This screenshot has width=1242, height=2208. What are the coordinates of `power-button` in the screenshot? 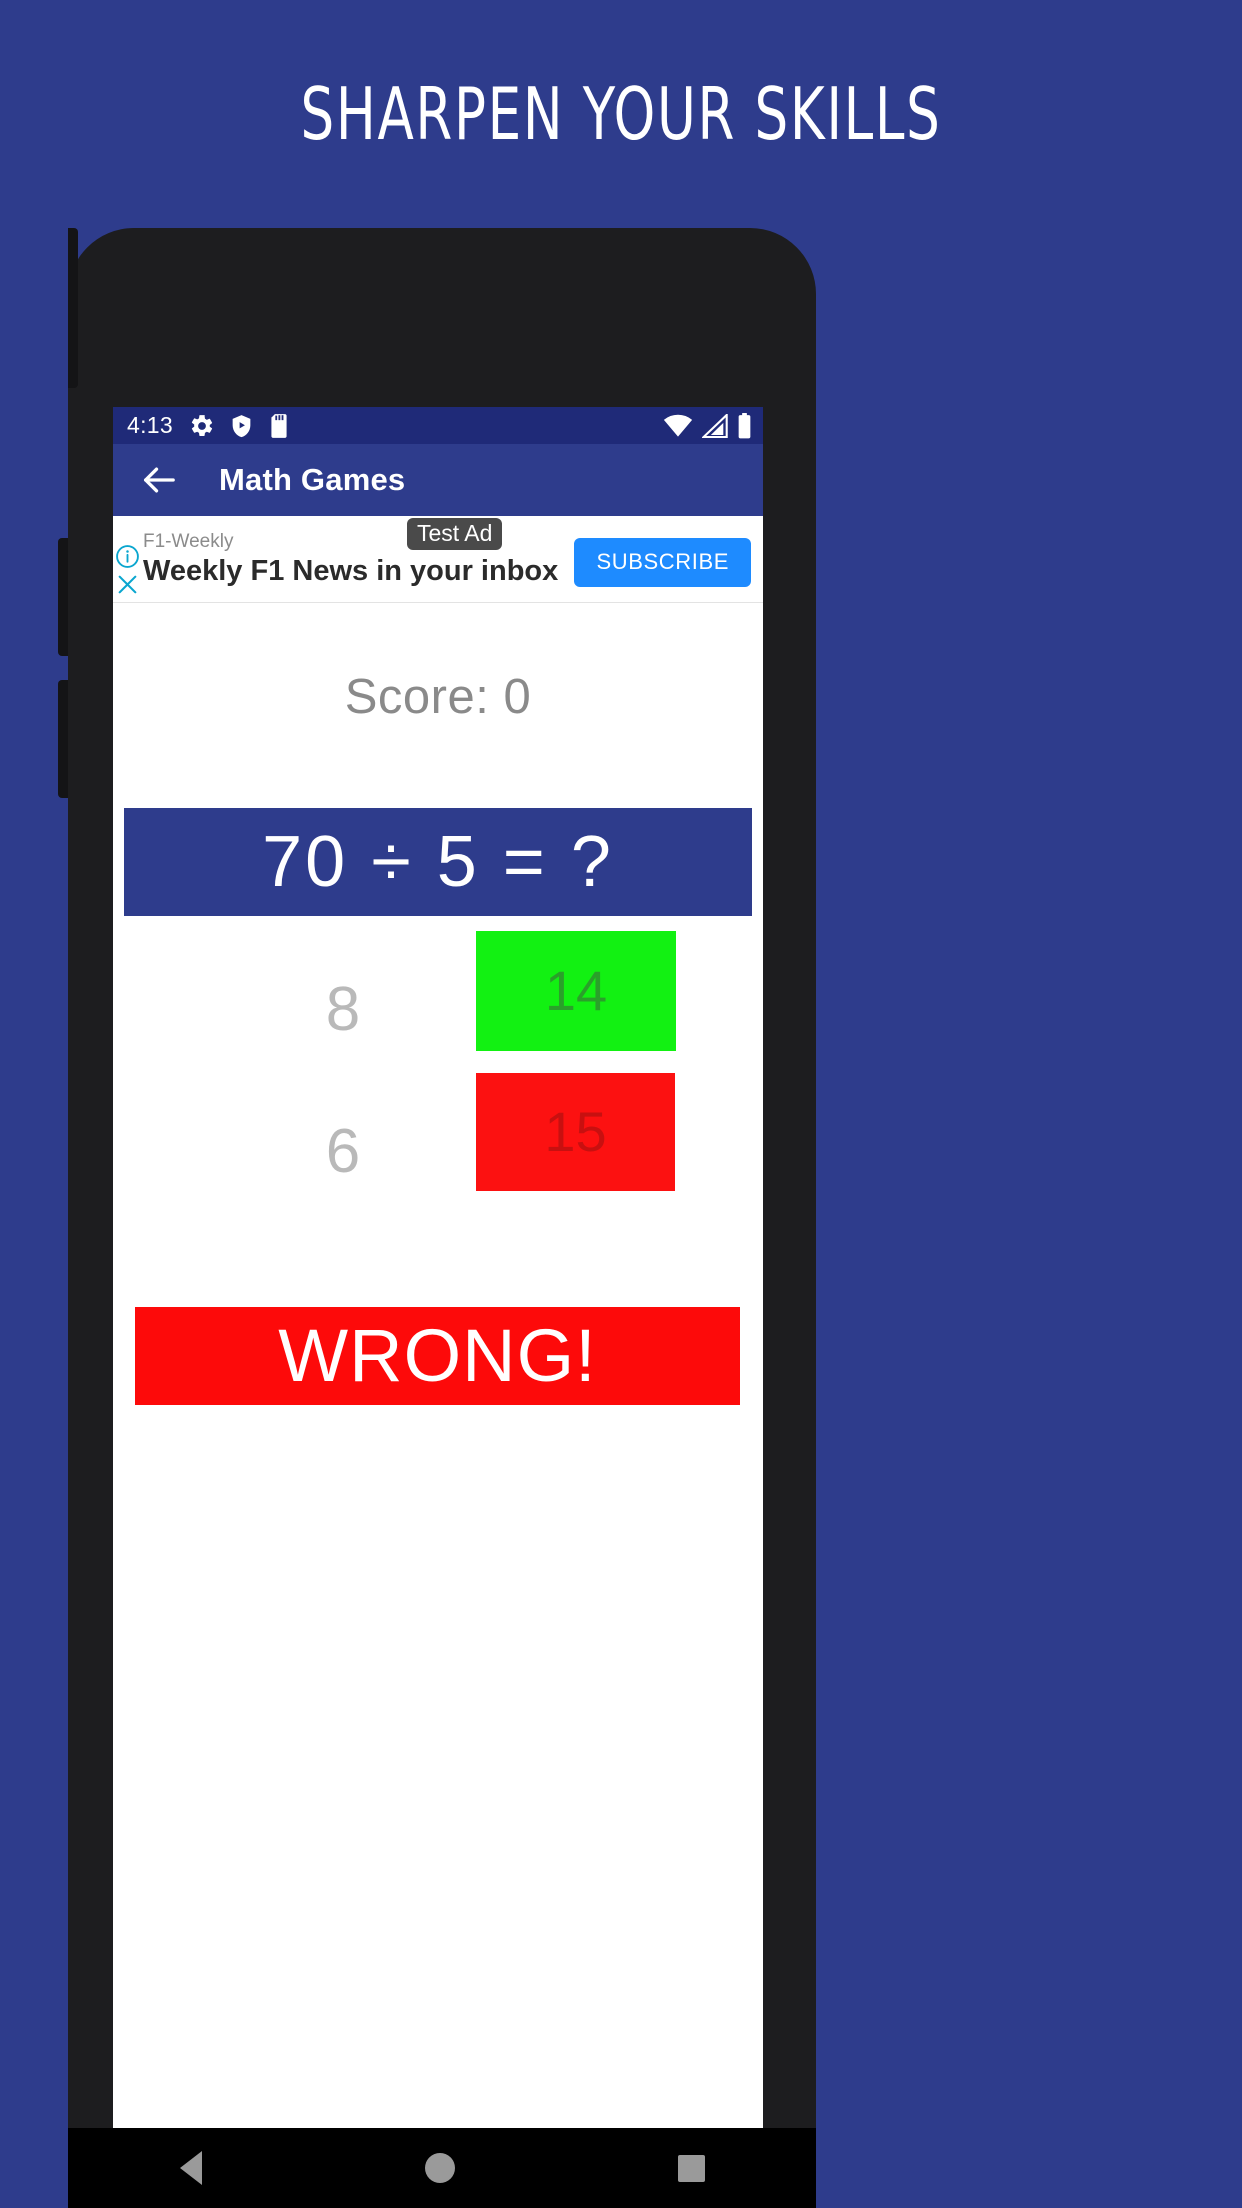 It's located at (73, 308).